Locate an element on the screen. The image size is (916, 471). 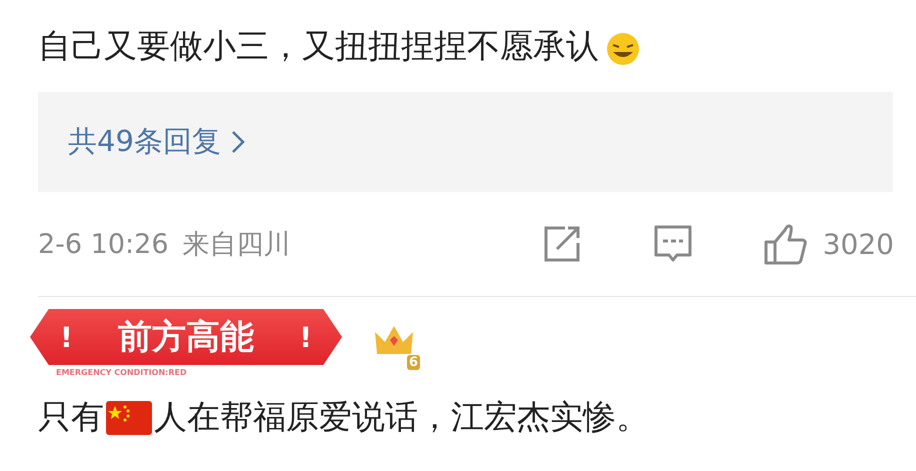
badge-subtitle: EMERGENCY CONDITION:RED is located at coordinates (121, 372).